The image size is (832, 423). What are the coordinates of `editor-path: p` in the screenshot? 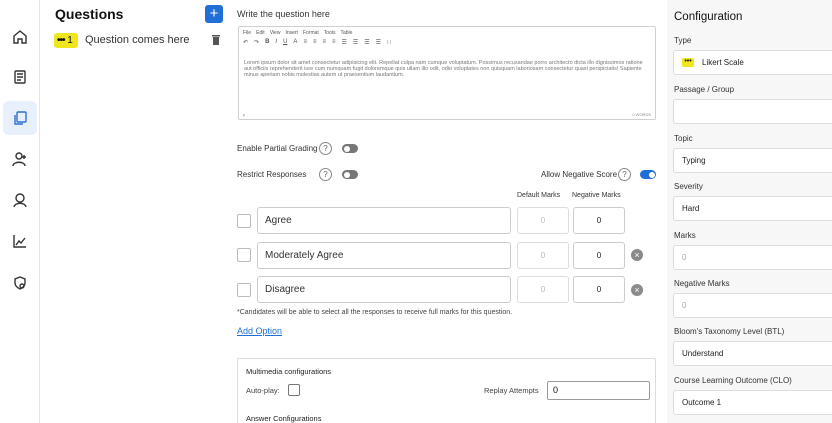 It's located at (244, 114).